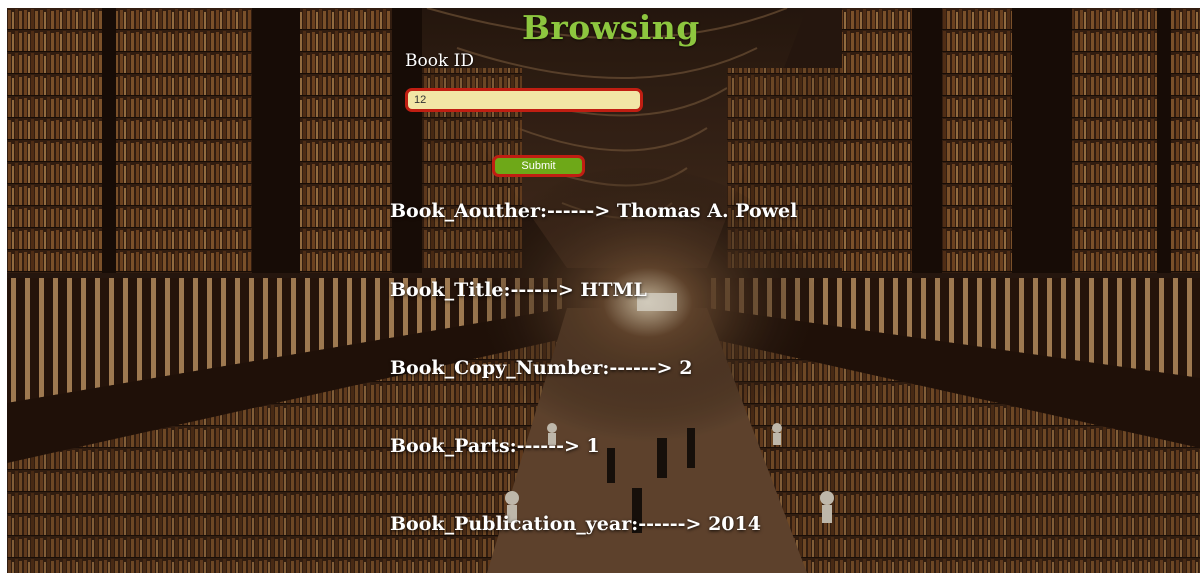 The width and height of the screenshot is (1204, 575). I want to click on submit-button: Submit, so click(538, 166).